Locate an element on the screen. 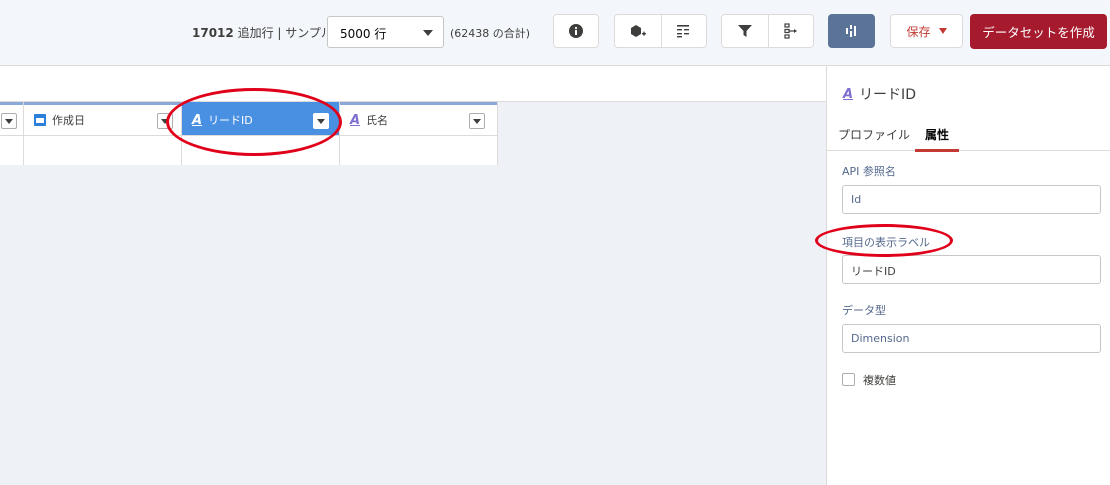 The image size is (1110, 485). node-button-group is located at coordinates (660, 31).